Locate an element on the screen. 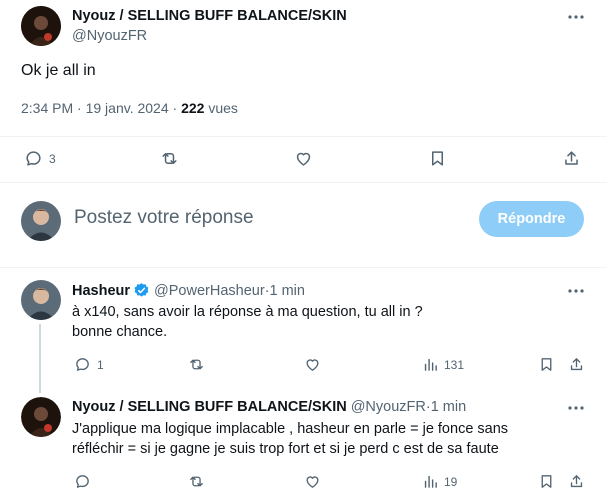  reply-input: Postez votre réponse is located at coordinates (164, 218).